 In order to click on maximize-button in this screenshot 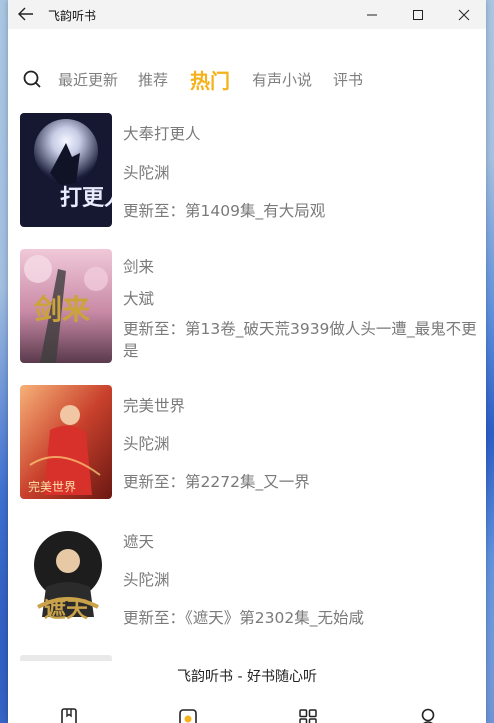, I will do `click(418, 14)`.